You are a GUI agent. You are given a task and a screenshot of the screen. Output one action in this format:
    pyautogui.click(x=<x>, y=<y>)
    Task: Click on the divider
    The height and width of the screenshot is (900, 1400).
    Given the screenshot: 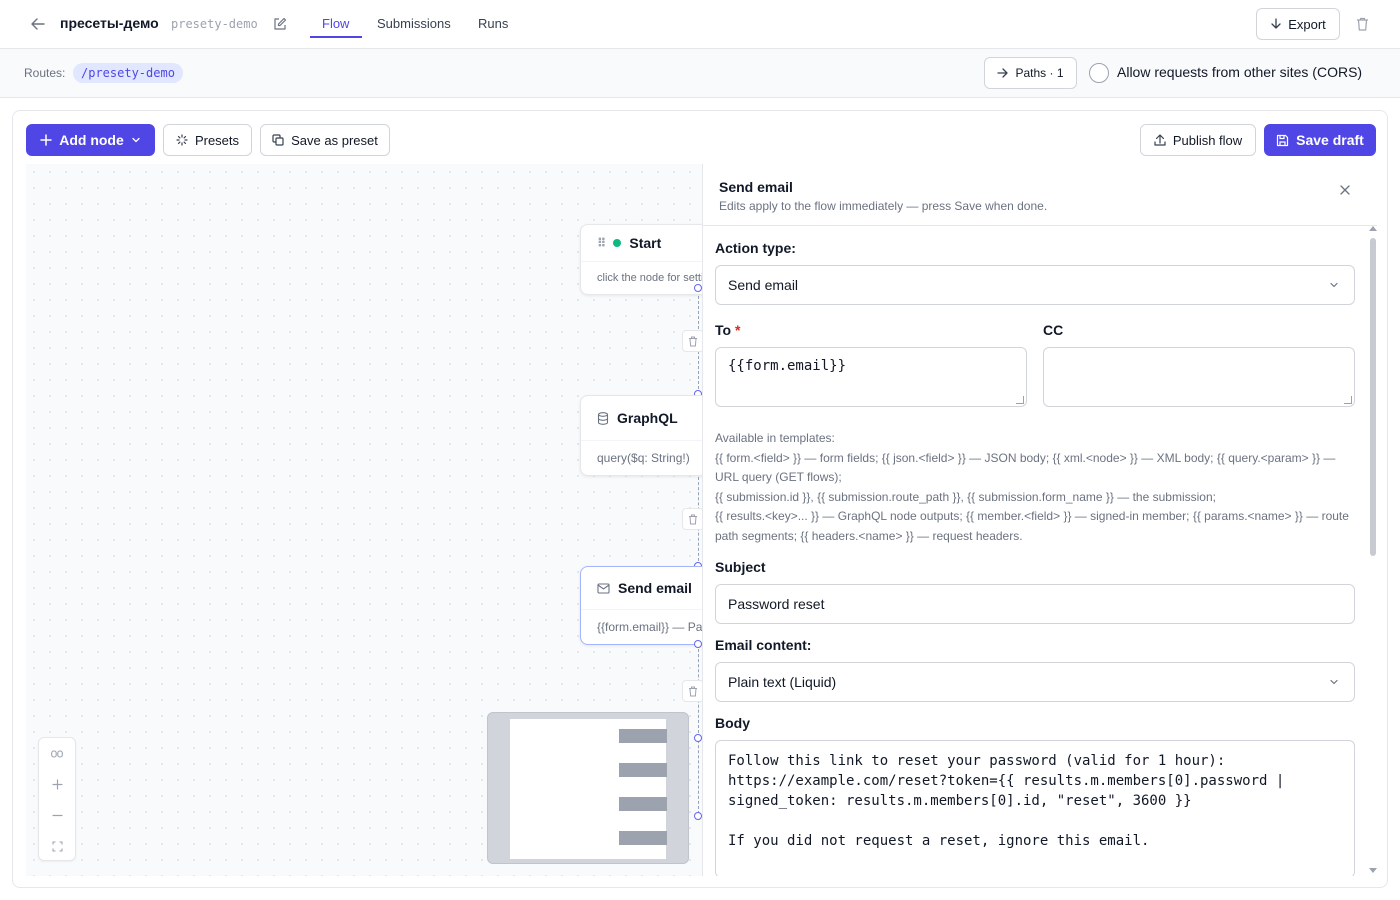 What is the action you would take?
    pyautogui.click(x=1040, y=225)
    